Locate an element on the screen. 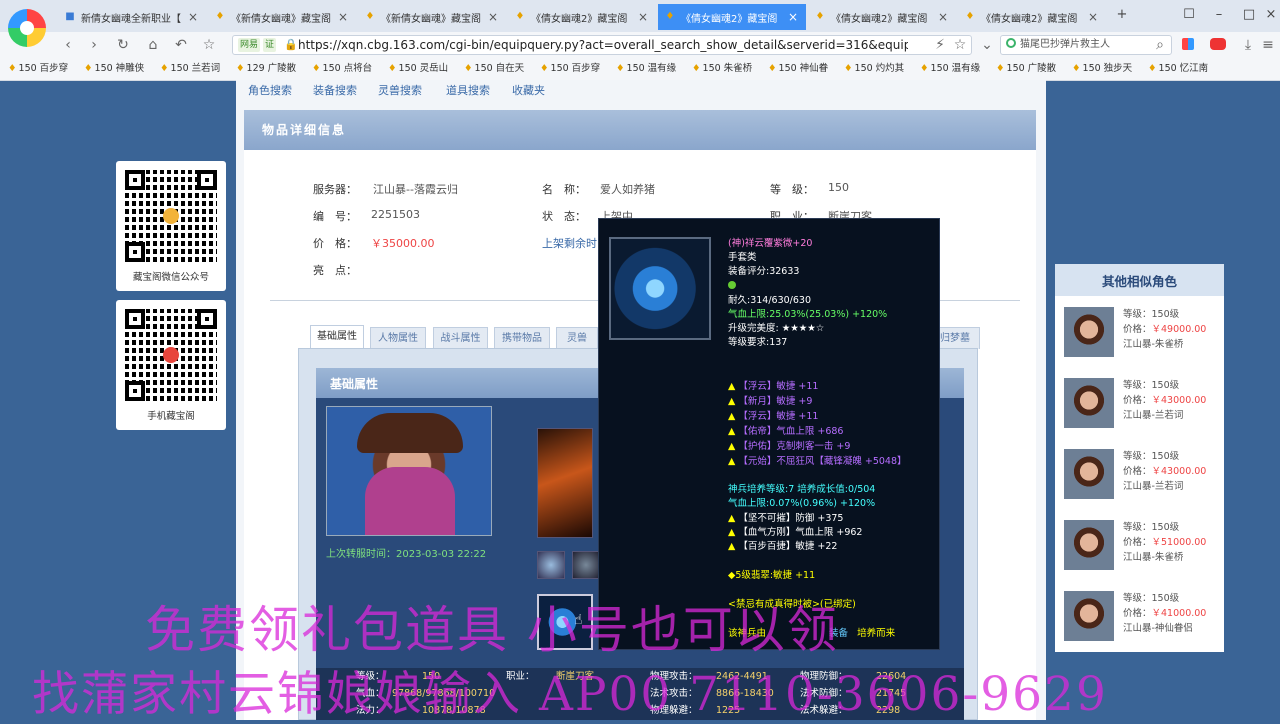 Image resolution: width=1280 pixels, height=724 pixels. tab-character-attrs: 人物属性 is located at coordinates (398, 338).